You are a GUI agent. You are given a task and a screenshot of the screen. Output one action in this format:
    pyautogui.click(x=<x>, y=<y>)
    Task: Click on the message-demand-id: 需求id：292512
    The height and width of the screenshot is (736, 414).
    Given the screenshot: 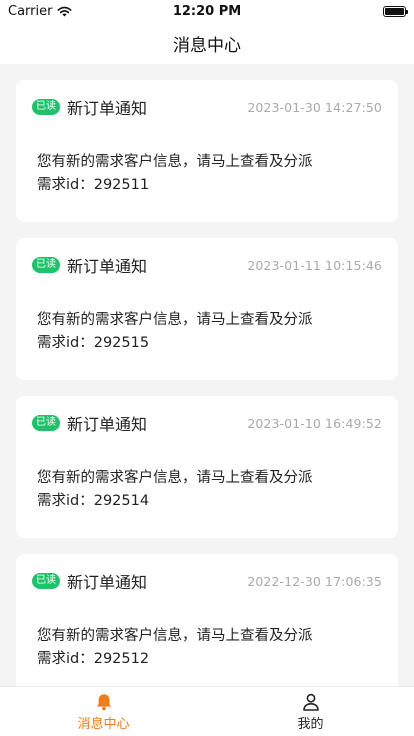 What is the action you would take?
    pyautogui.click(x=93, y=659)
    